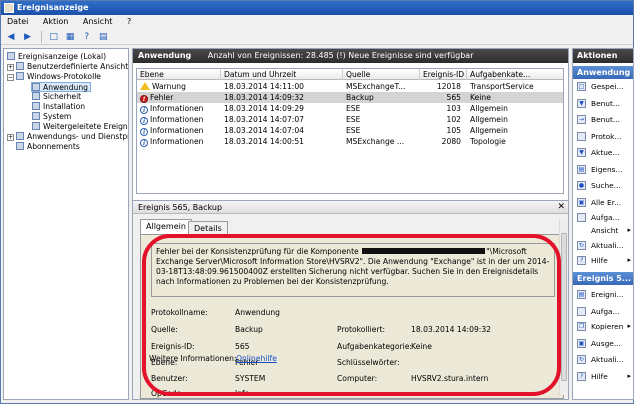  What do you see at coordinates (54, 37) in the screenshot?
I see `folder-up-icon: □` at bounding box center [54, 37].